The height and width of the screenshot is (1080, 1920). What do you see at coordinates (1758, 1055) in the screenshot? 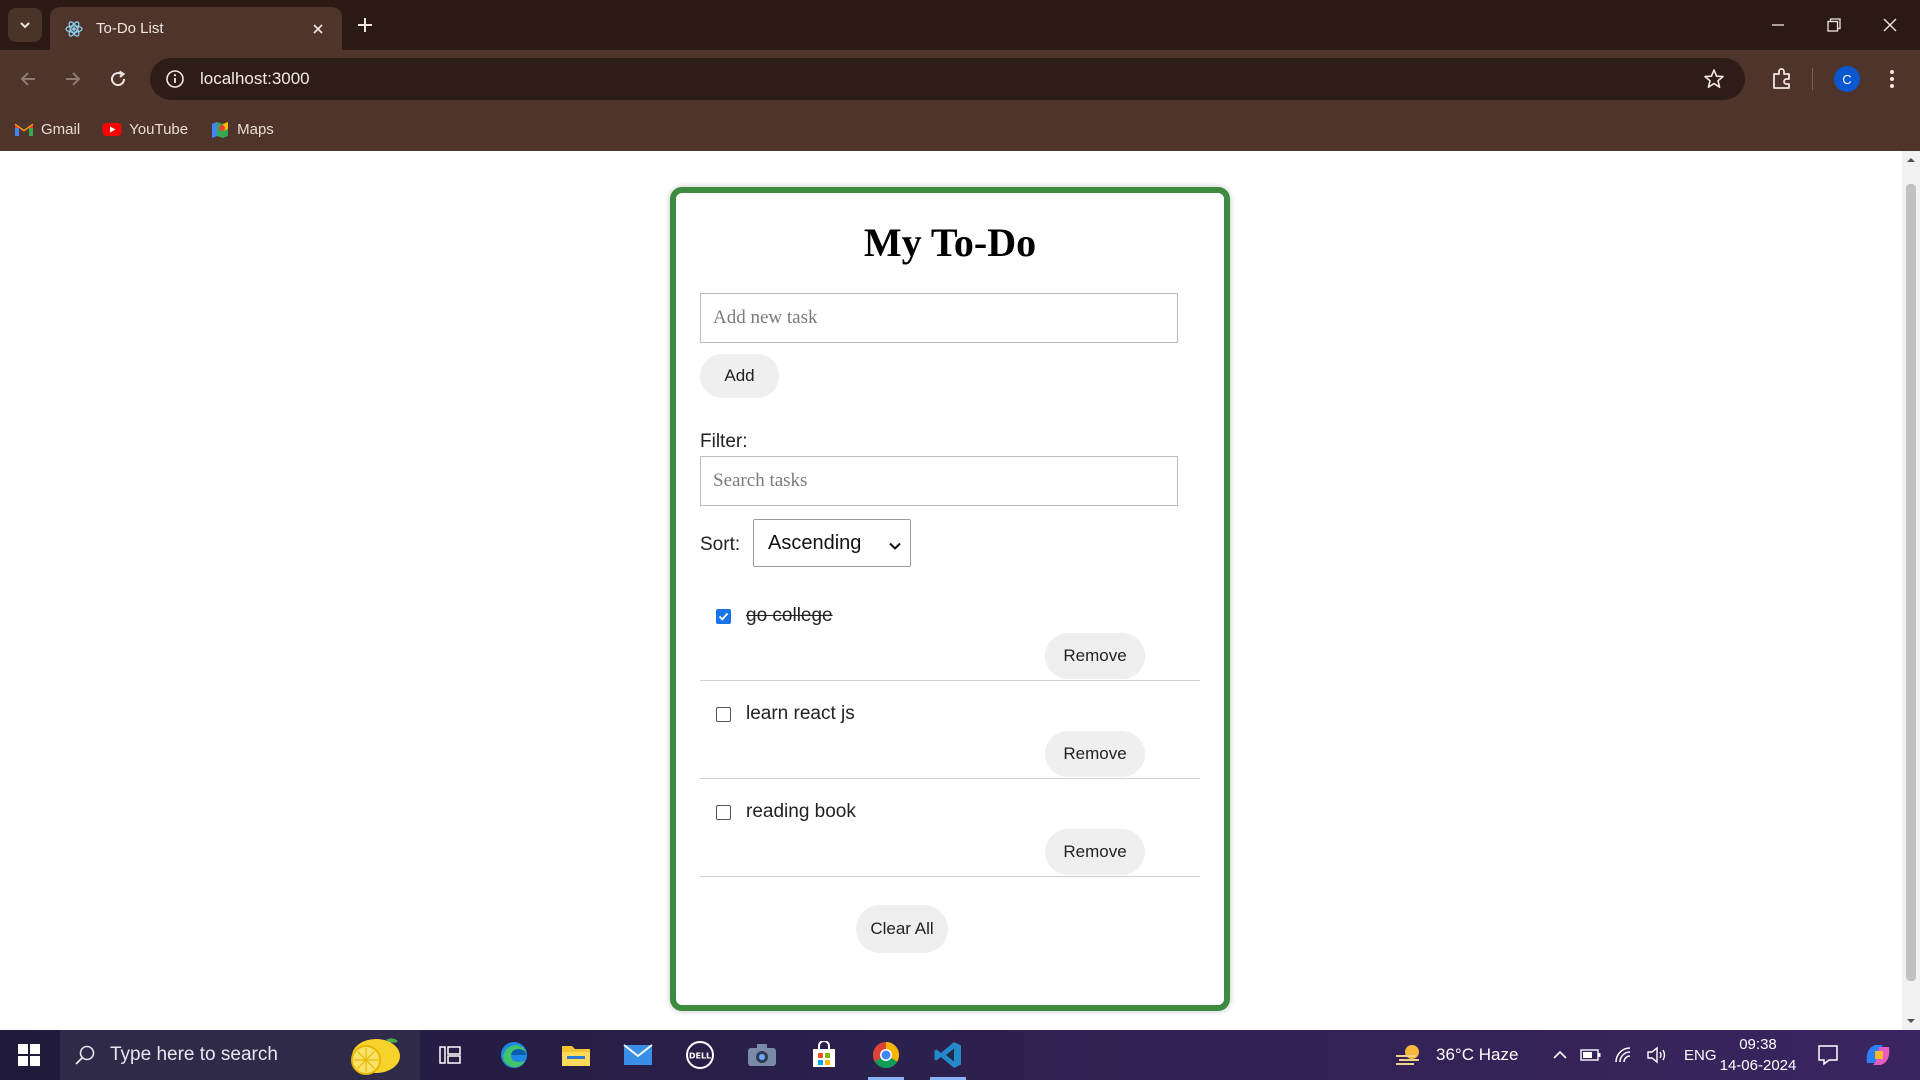
I see `taskbar-clock: 09:38 14-06-2024` at bounding box center [1758, 1055].